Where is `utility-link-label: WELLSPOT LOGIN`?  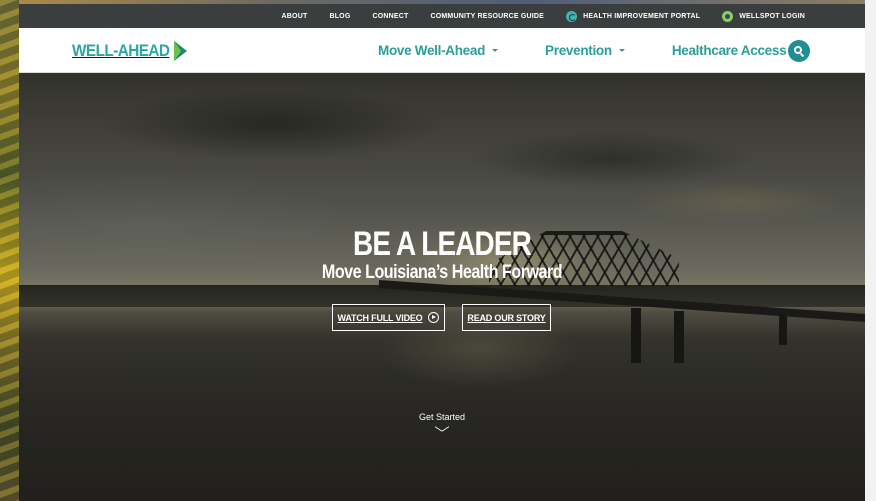
utility-link-label: WELLSPOT LOGIN is located at coordinates (772, 16).